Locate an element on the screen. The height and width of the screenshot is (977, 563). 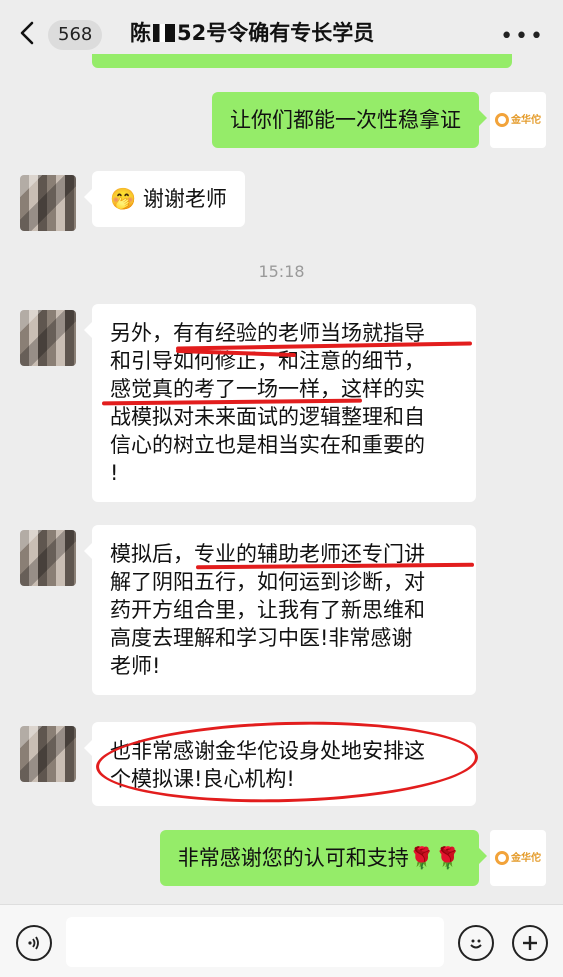
unread-count-badge: 568 is located at coordinates (75, 35).